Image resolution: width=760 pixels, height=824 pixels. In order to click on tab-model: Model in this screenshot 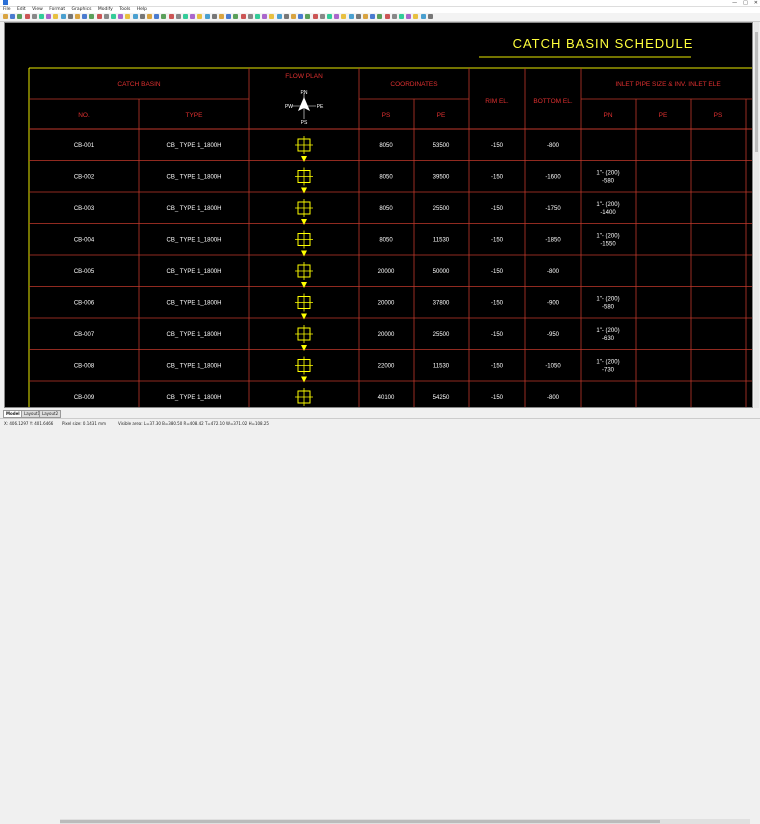, I will do `click(13, 414)`.